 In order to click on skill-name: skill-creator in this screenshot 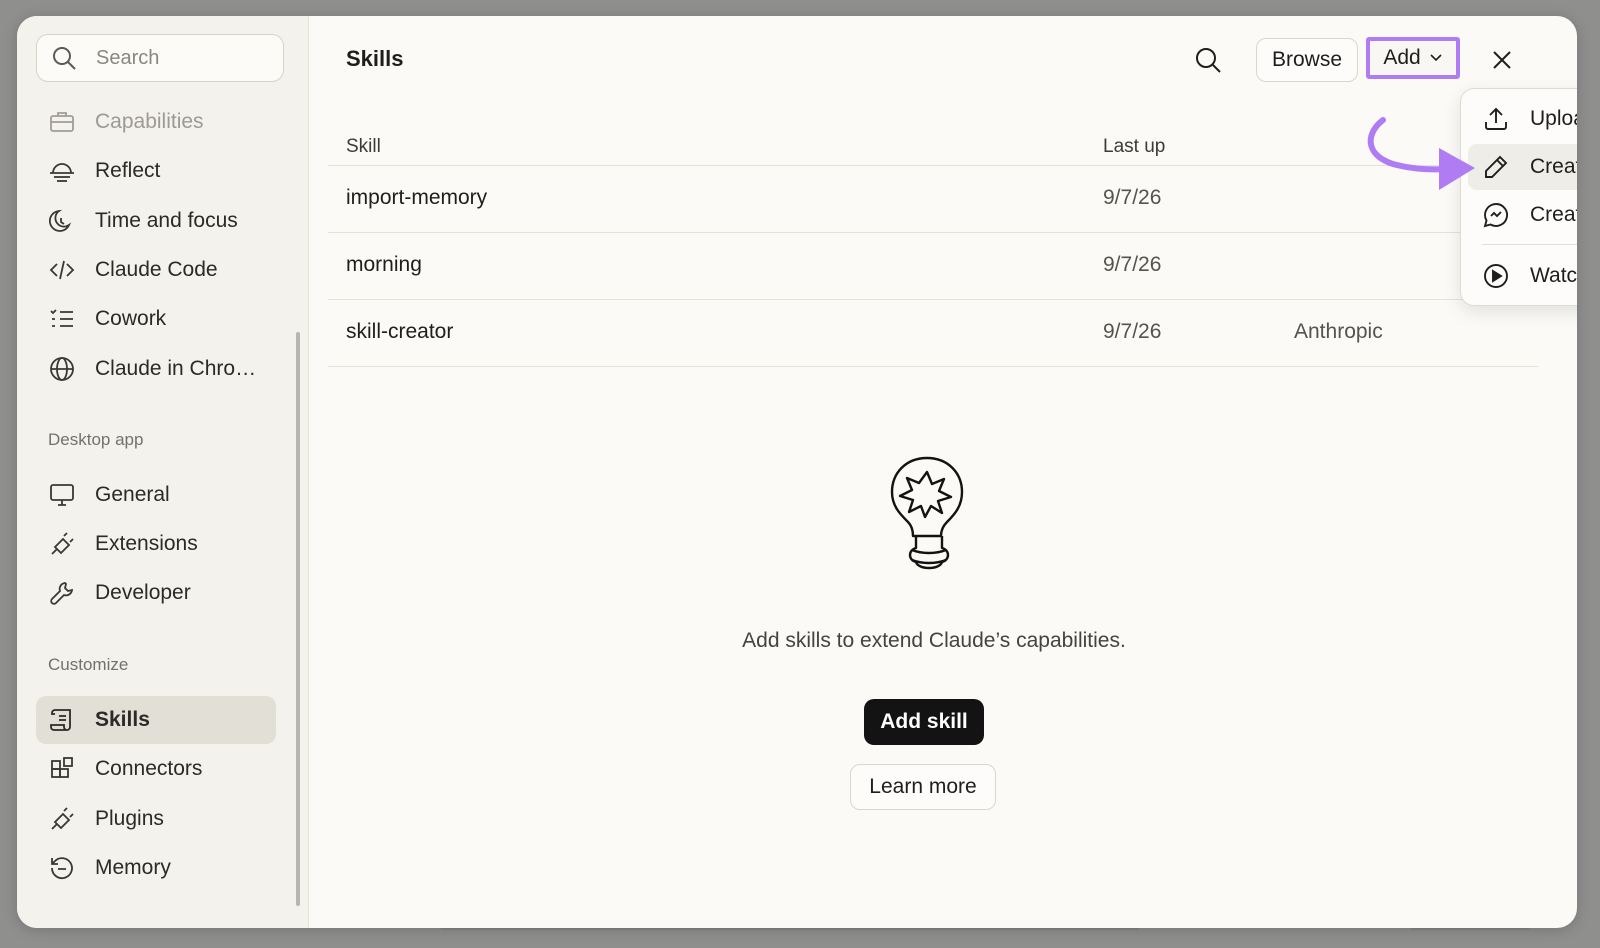, I will do `click(400, 331)`.